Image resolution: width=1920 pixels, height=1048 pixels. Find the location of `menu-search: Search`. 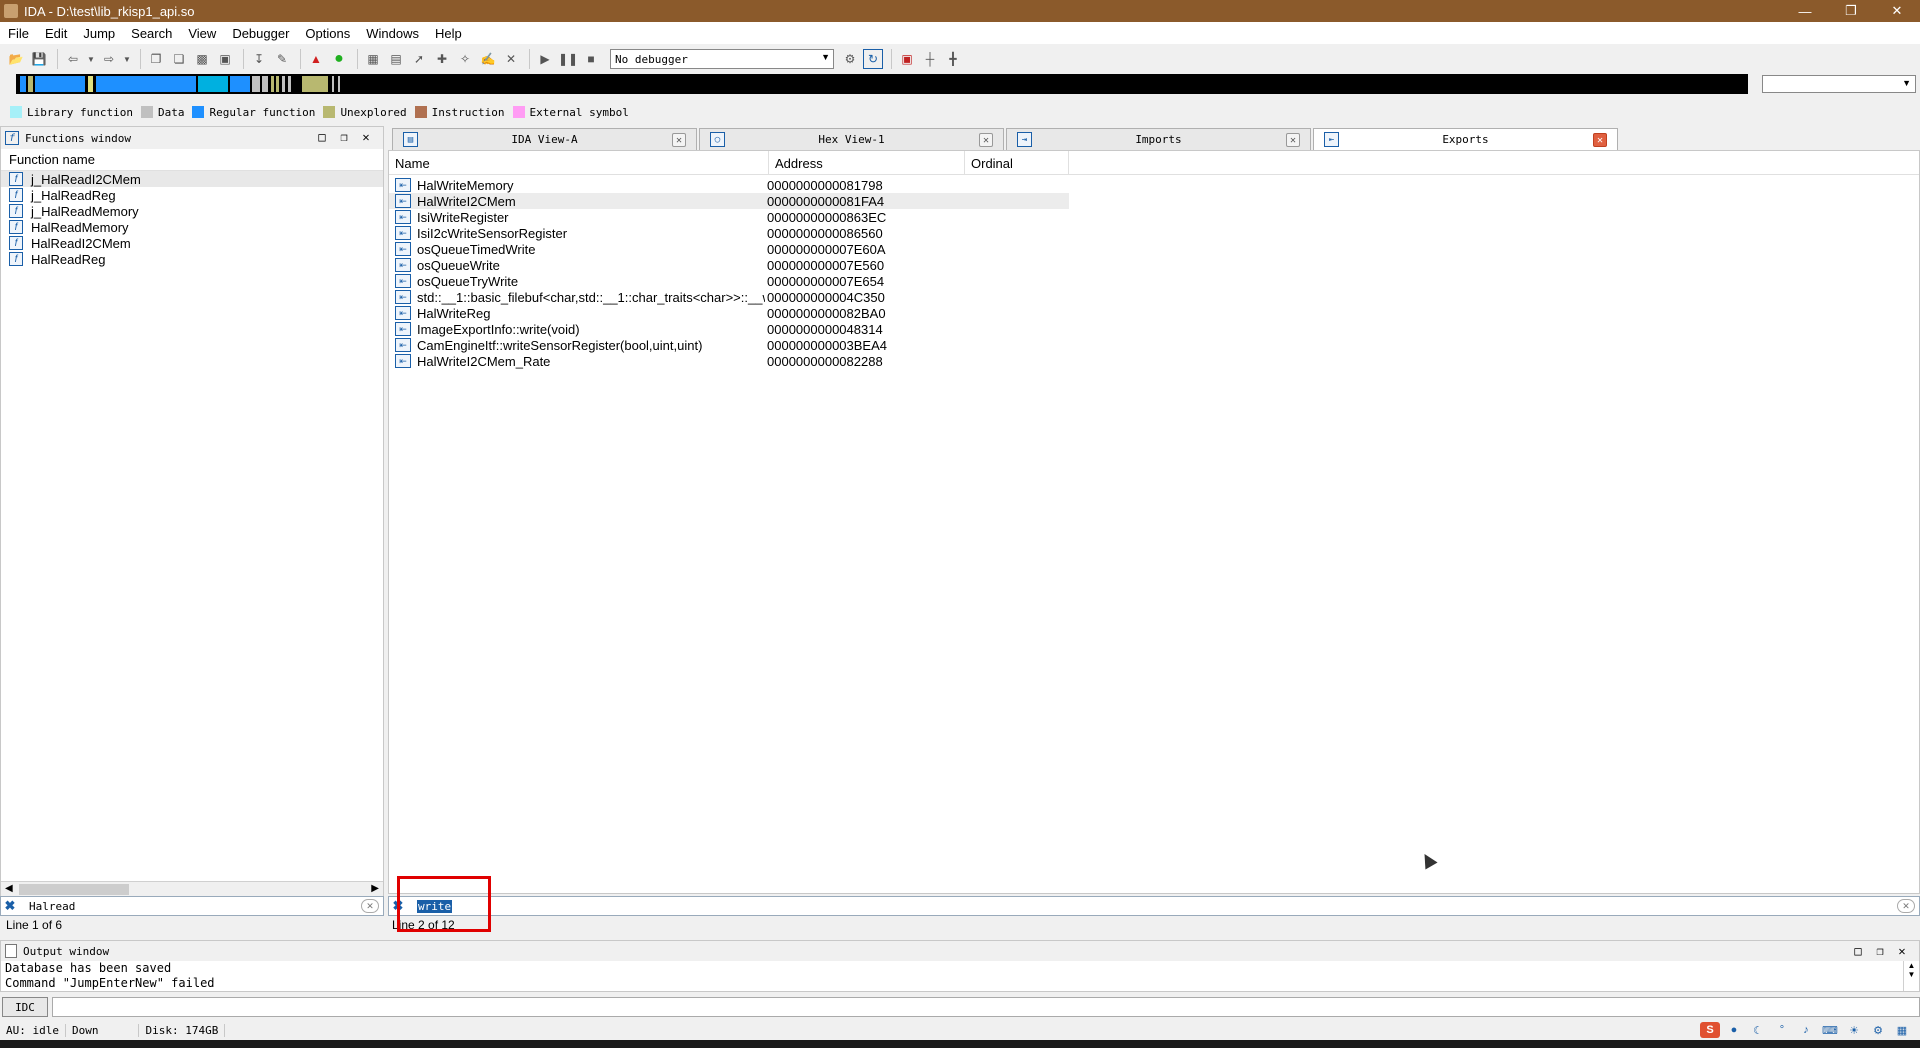

menu-search: Search is located at coordinates (151, 33).